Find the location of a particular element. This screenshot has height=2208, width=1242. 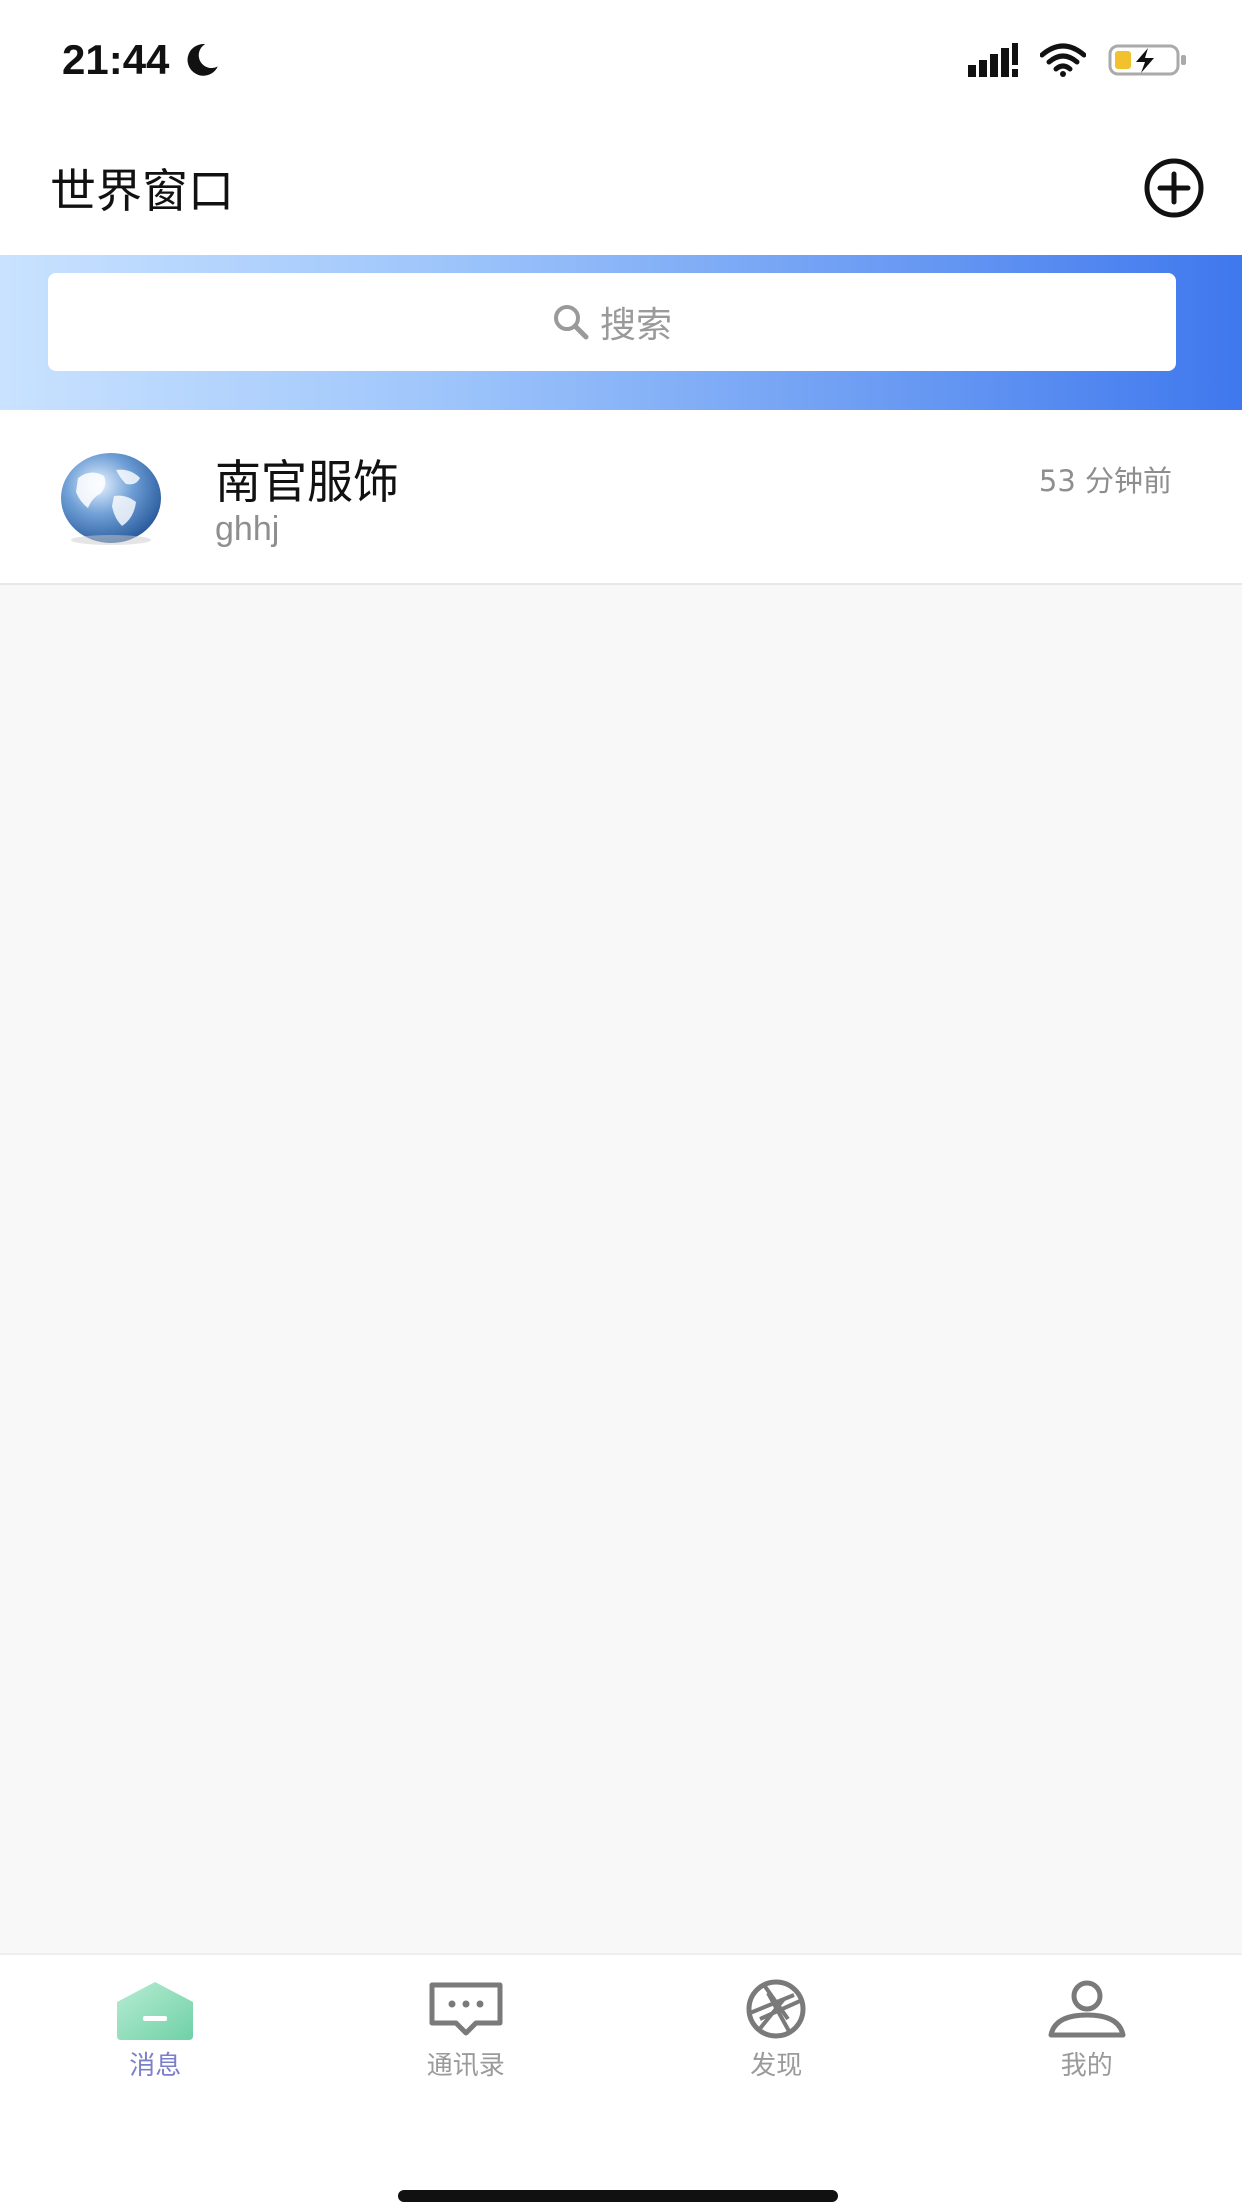

wifi-icon is located at coordinates (1063, 60).